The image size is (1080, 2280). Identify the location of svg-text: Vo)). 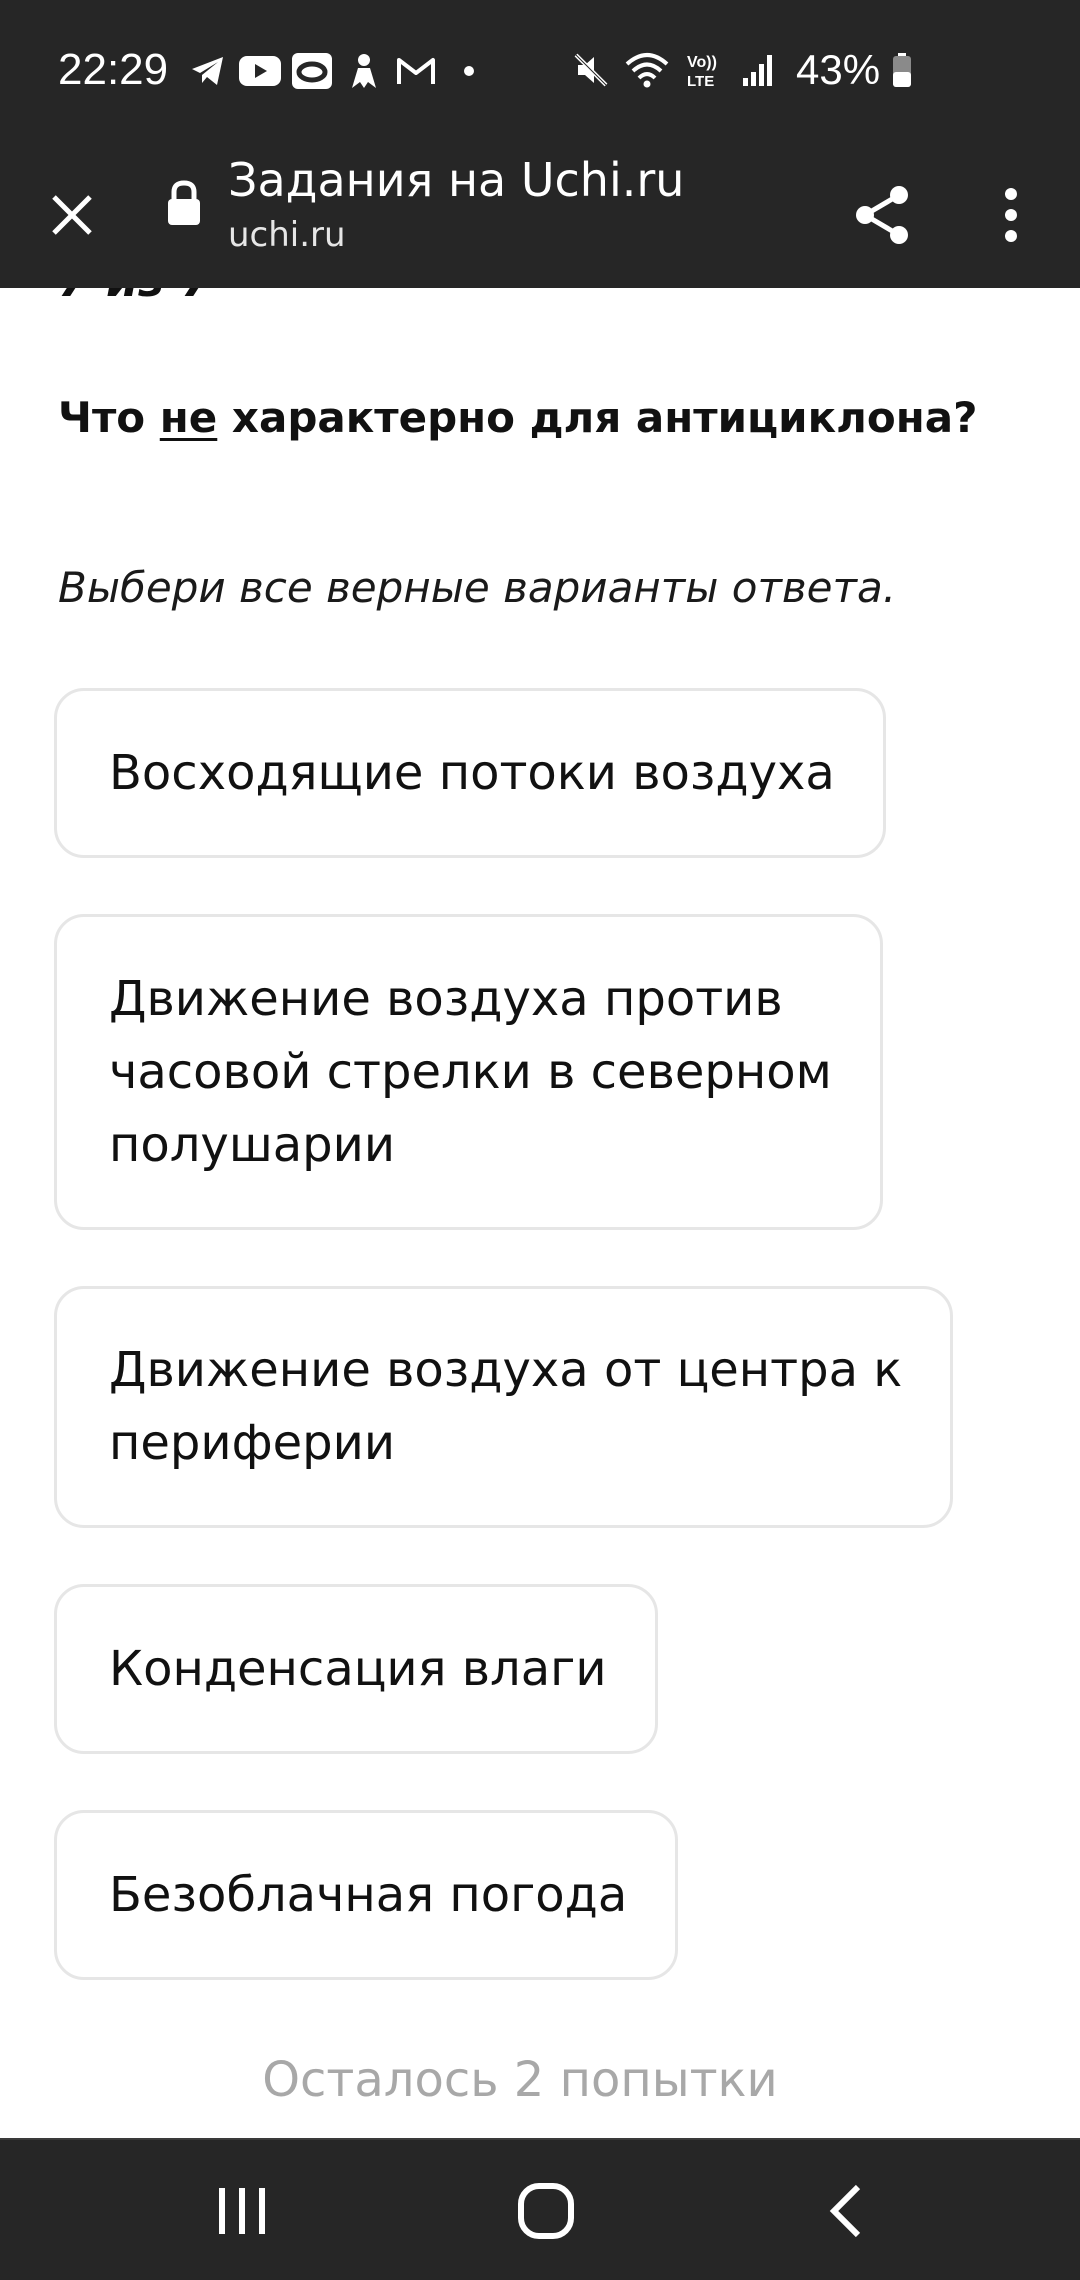
(702, 62).